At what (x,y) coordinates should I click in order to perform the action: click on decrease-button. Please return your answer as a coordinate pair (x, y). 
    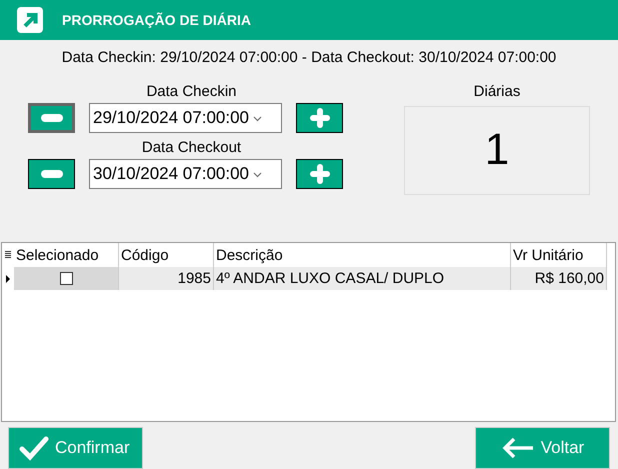
    Looking at the image, I should click on (51, 173).